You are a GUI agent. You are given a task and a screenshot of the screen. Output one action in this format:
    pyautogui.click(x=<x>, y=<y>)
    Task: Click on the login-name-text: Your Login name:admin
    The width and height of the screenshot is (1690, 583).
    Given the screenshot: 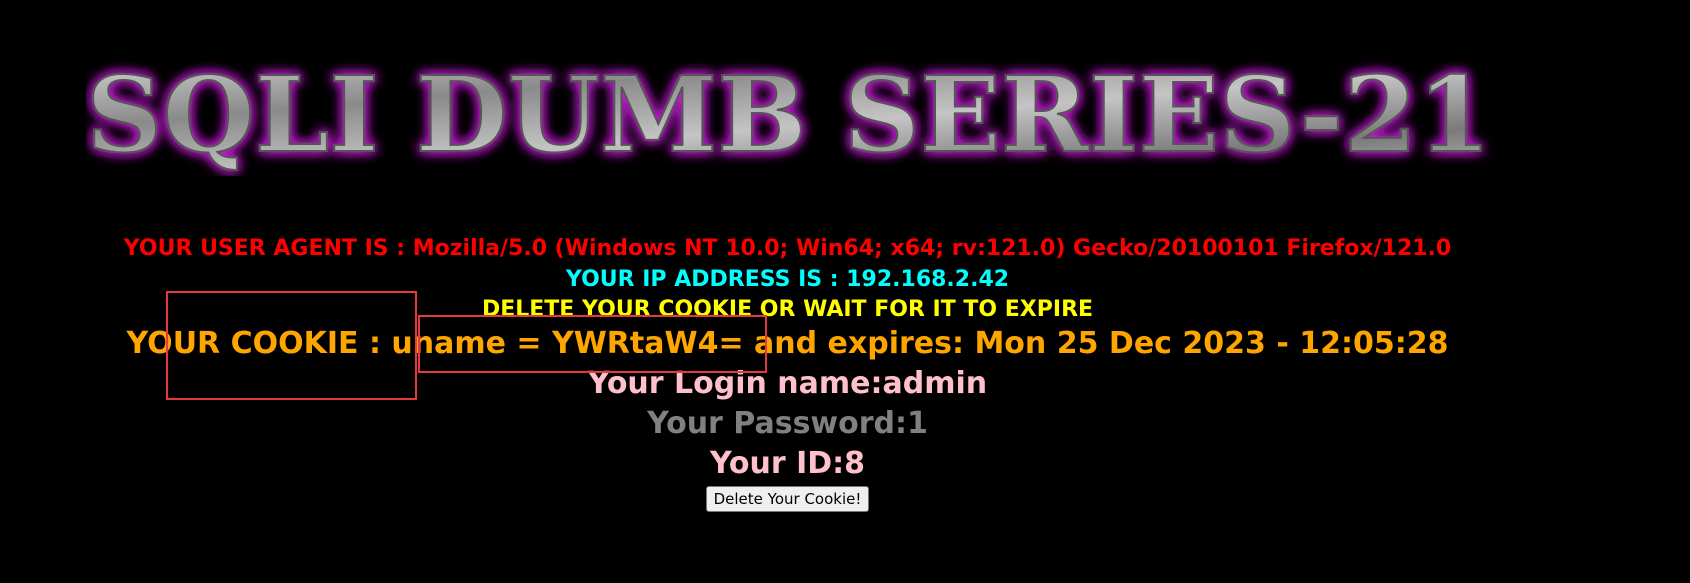 What is the action you would take?
    pyautogui.click(x=787, y=383)
    